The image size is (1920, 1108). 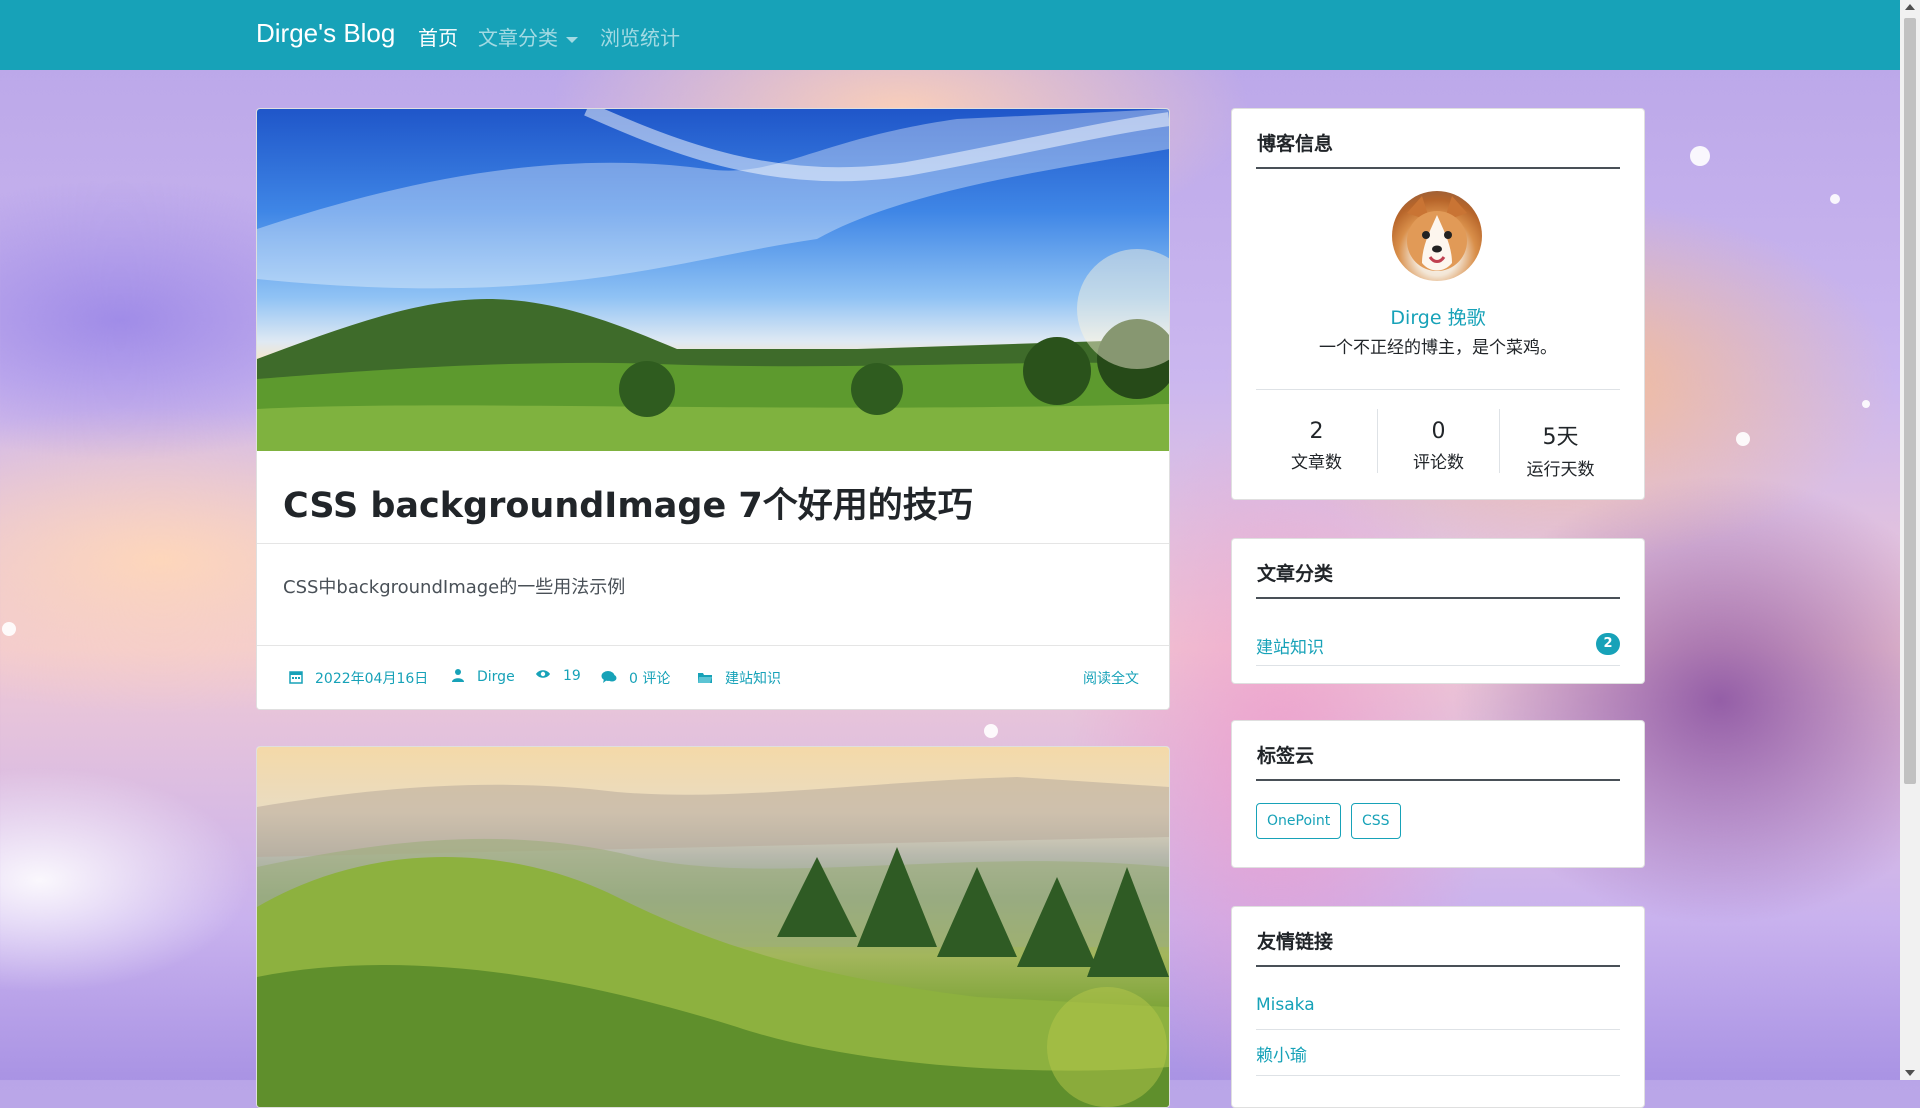 What do you see at coordinates (1376, 821) in the screenshot?
I see `tag-css: CSS` at bounding box center [1376, 821].